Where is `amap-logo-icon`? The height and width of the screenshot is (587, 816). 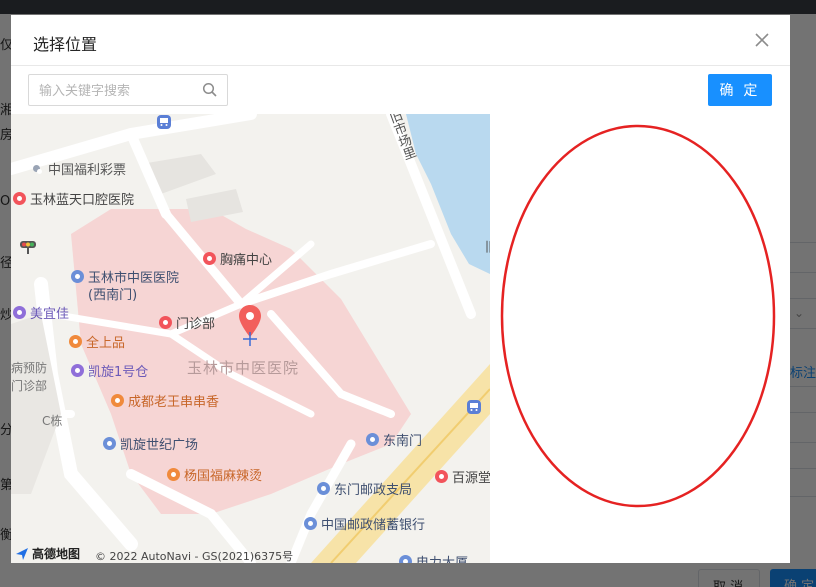
amap-logo-icon is located at coordinates (22, 553).